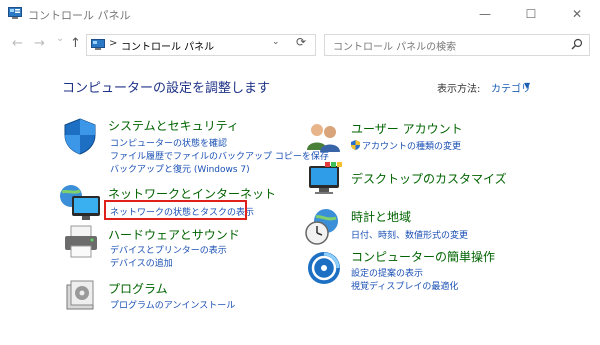 The height and width of the screenshot is (345, 600). I want to click on address-bar: > コントロール パネル, so click(201, 45).